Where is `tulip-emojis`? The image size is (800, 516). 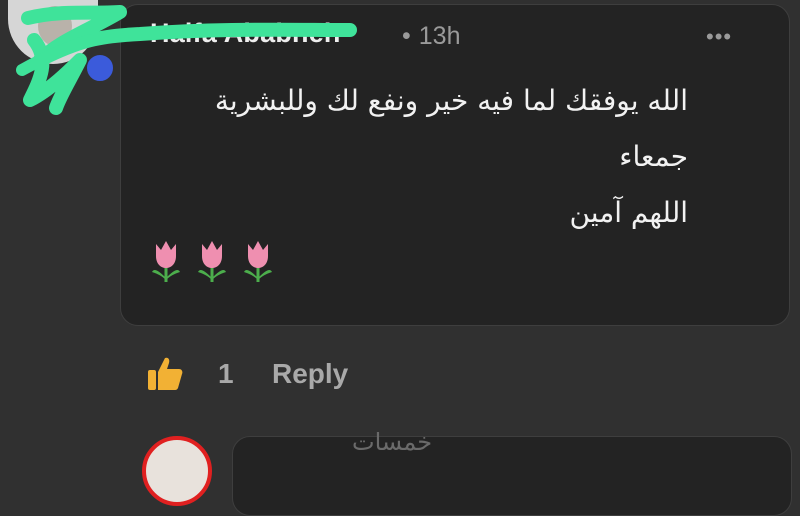 tulip-emojis is located at coordinates (212, 261).